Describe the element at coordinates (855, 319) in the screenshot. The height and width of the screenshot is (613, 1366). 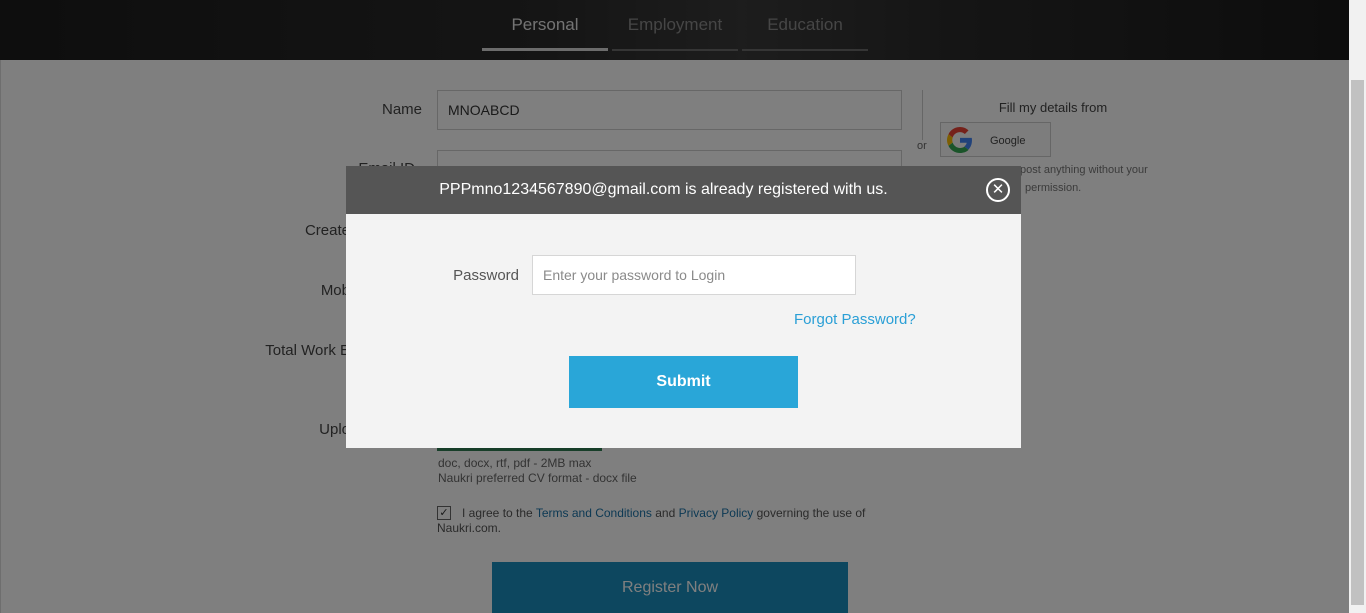
I see `forgot-password-link: Forgot Password?` at that location.